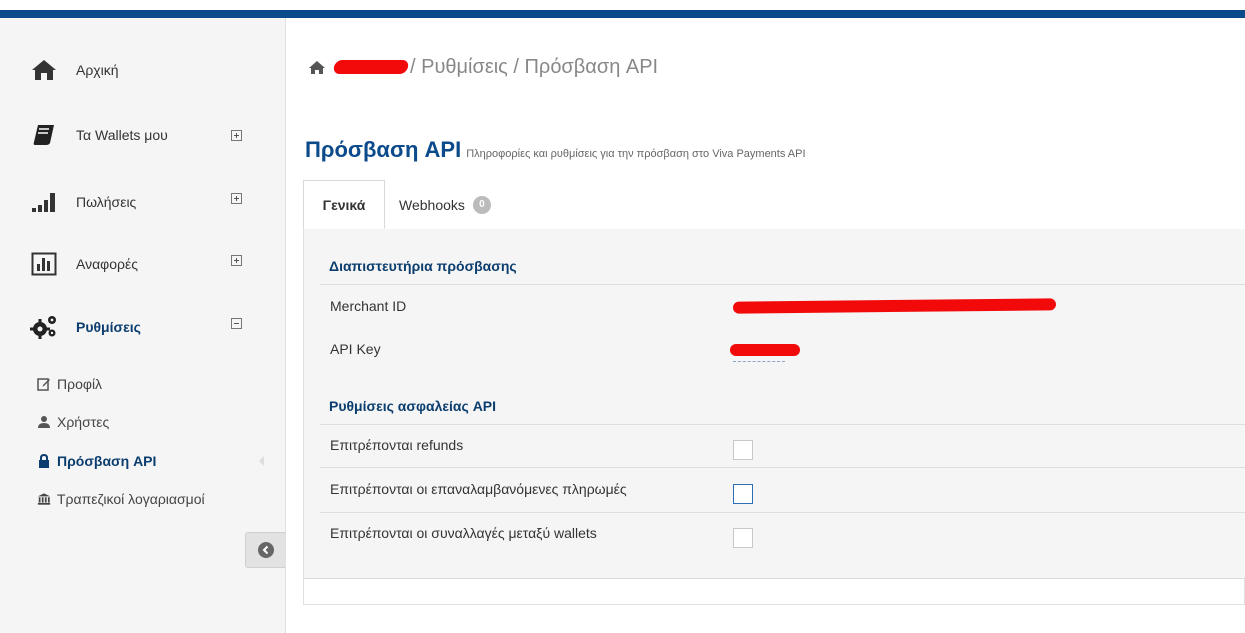  Describe the element at coordinates (44, 461) in the screenshot. I see `lock-icon` at that location.